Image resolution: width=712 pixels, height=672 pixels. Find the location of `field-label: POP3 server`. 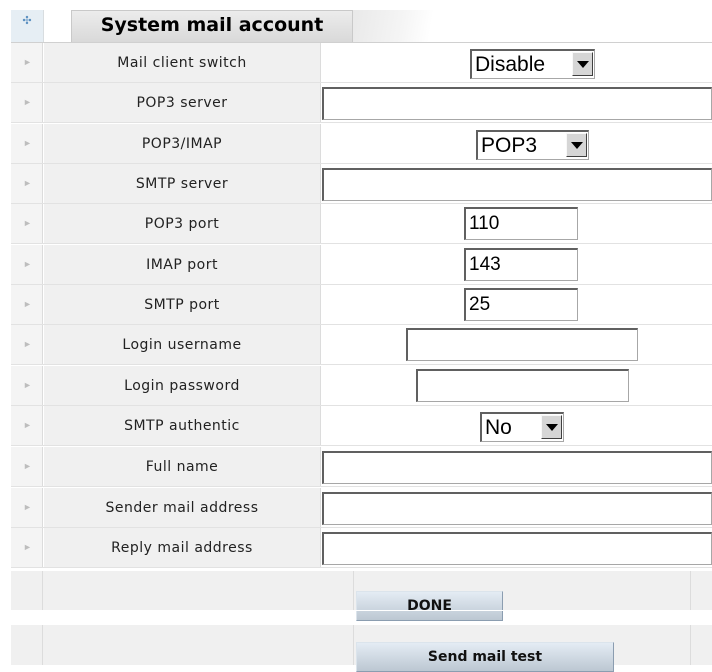

field-label: POP3 server is located at coordinates (182, 103).